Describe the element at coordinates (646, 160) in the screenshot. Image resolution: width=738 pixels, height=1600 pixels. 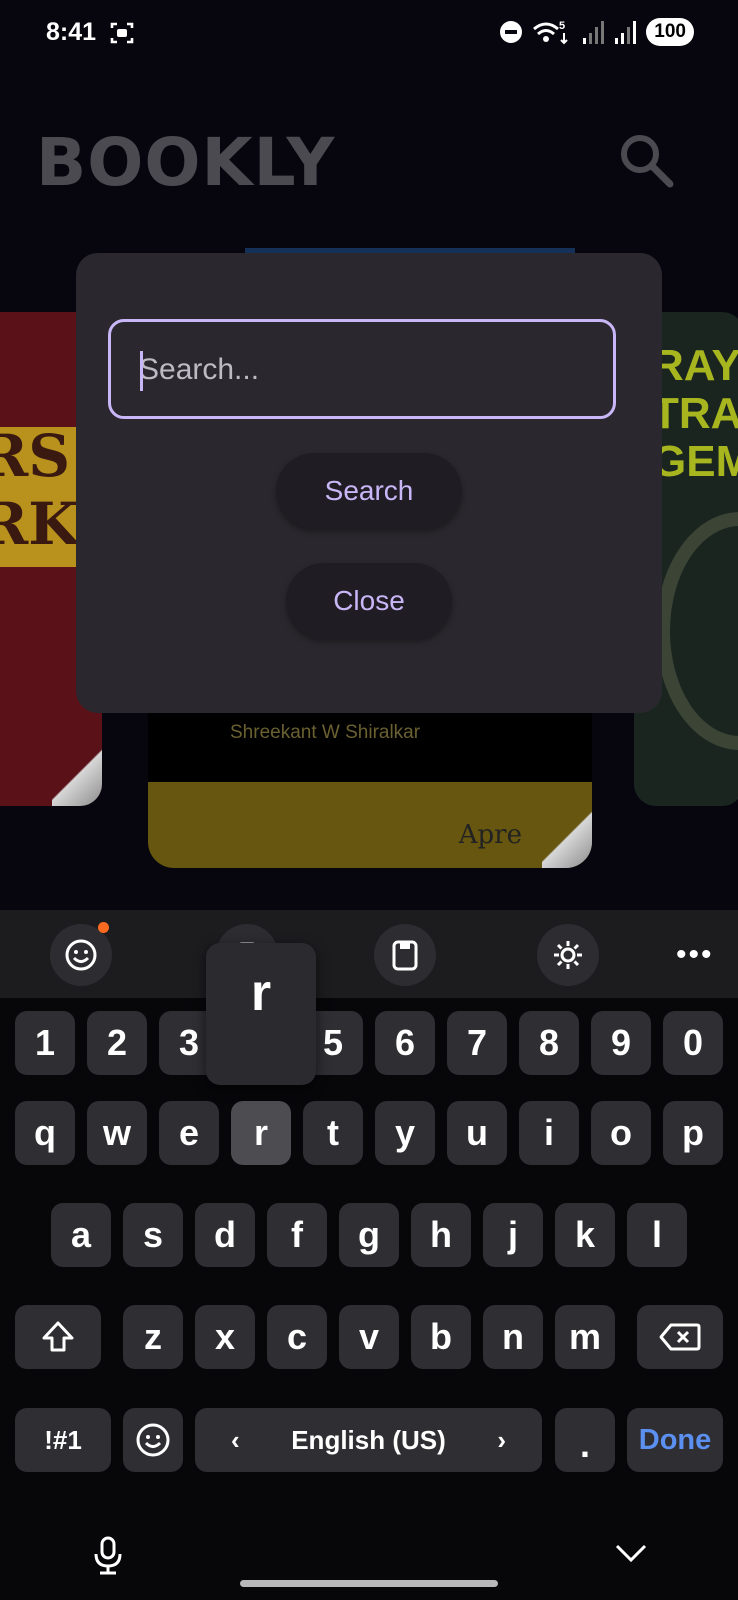
I see `search-icon` at that location.